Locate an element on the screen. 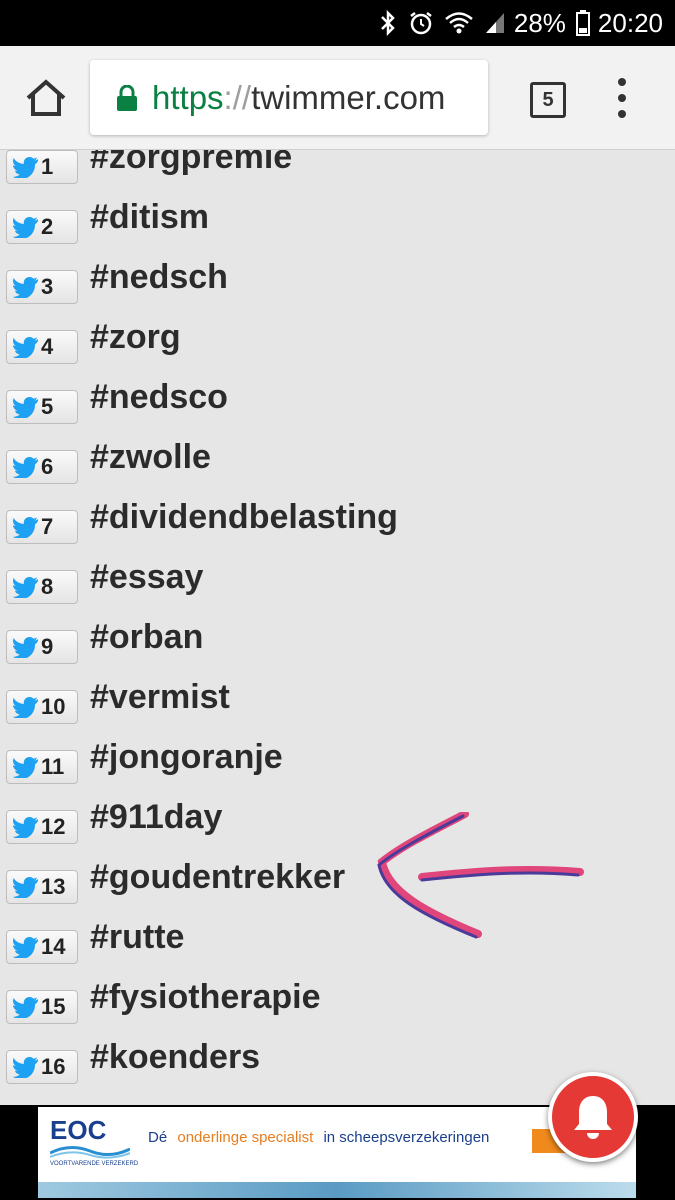 Image resolution: width=675 pixels, height=1200 pixels. browser-toolbar: https://twimmer.com 5 is located at coordinates (337, 98).